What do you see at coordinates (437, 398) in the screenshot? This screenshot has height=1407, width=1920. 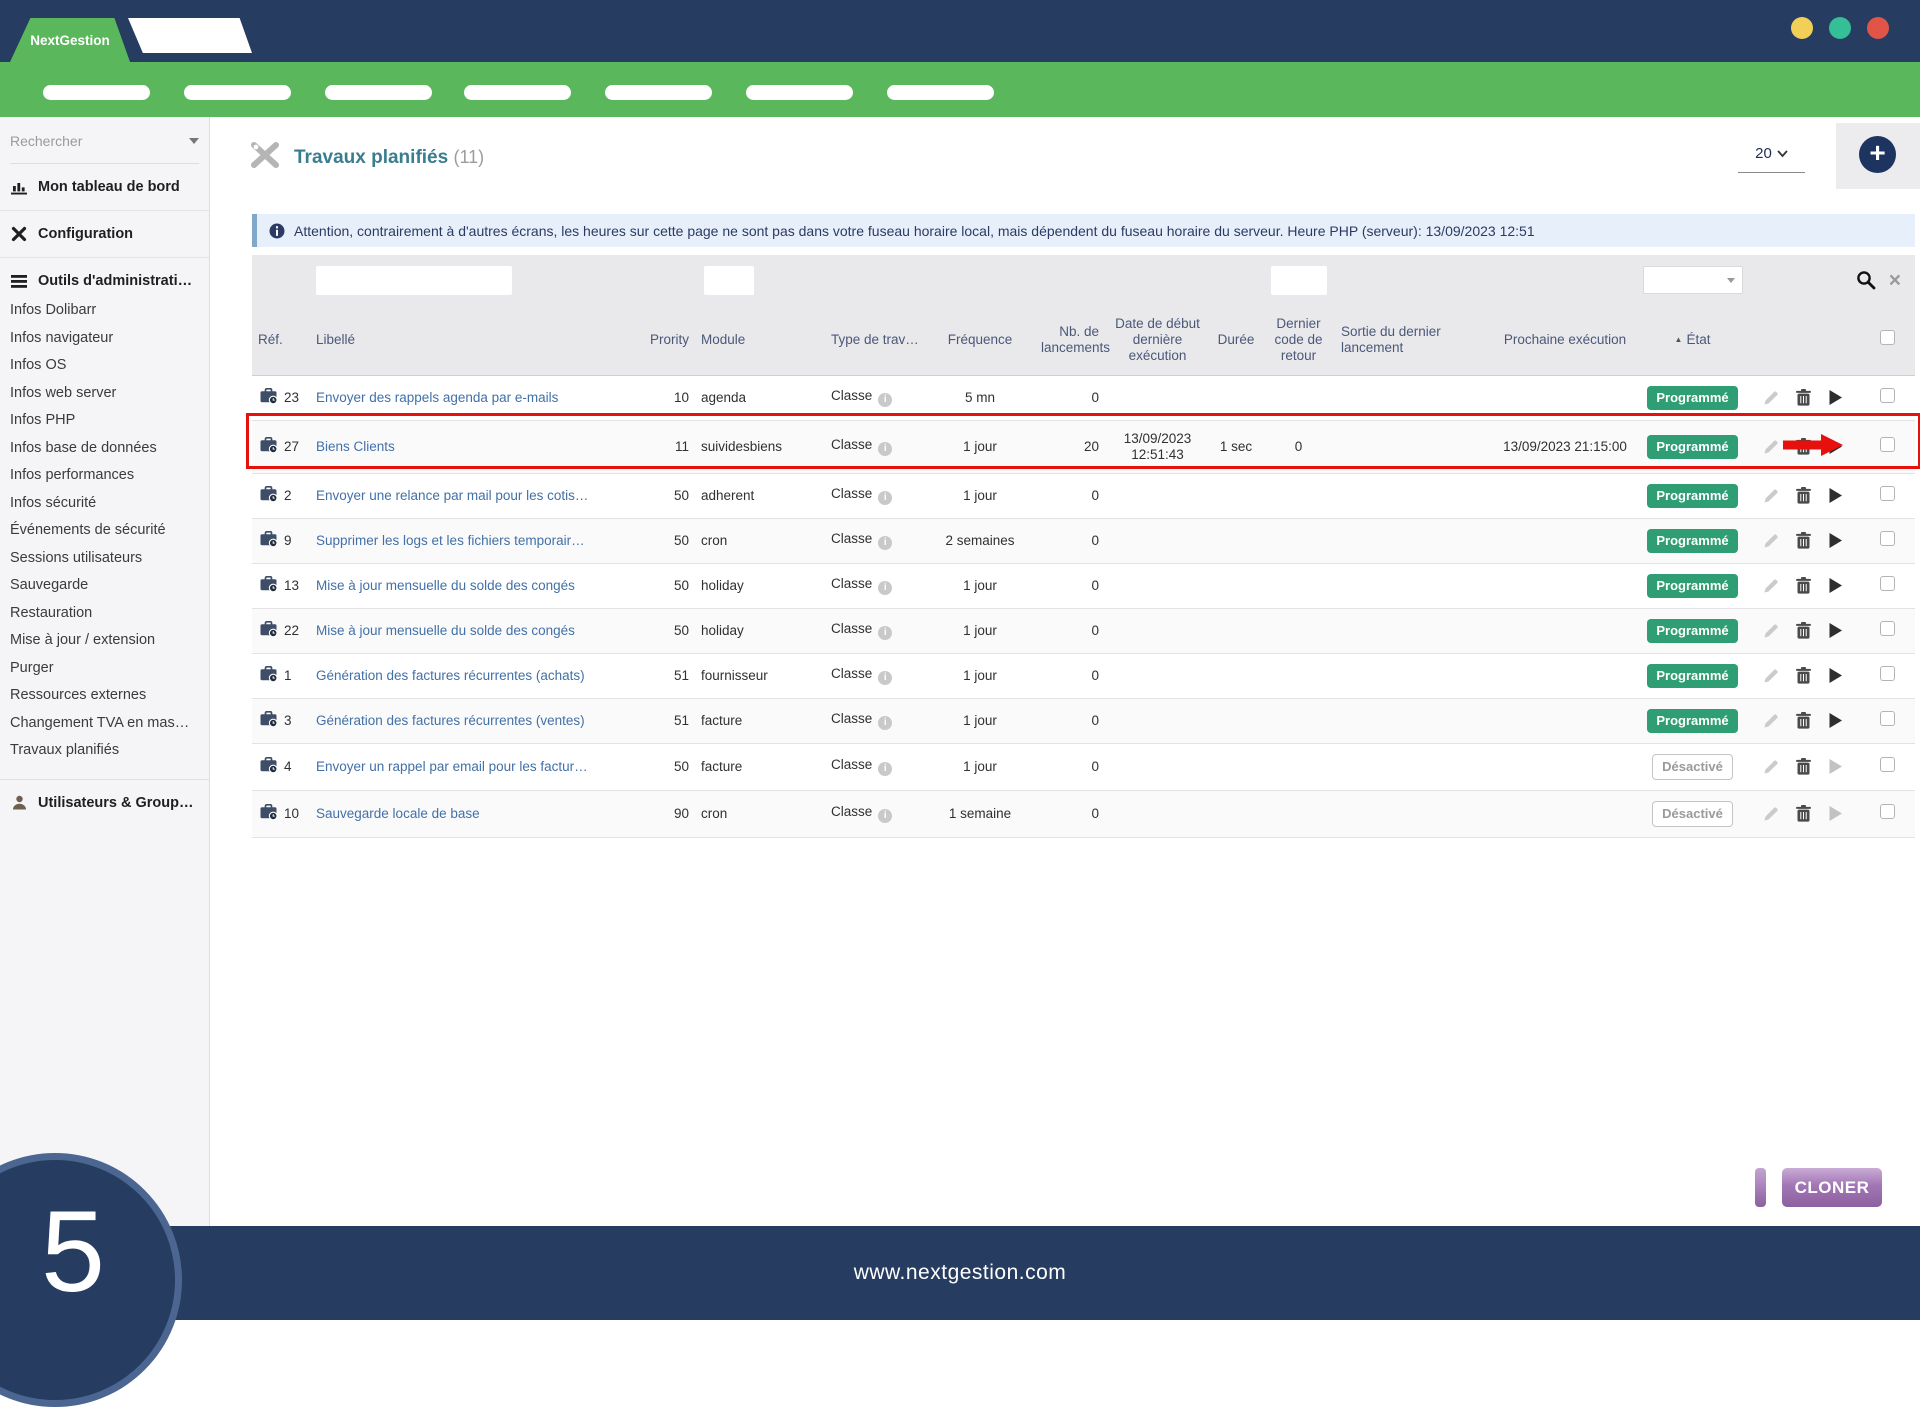 I see `job-label-link: Envoyer des rappels agenda par e-mails` at bounding box center [437, 398].